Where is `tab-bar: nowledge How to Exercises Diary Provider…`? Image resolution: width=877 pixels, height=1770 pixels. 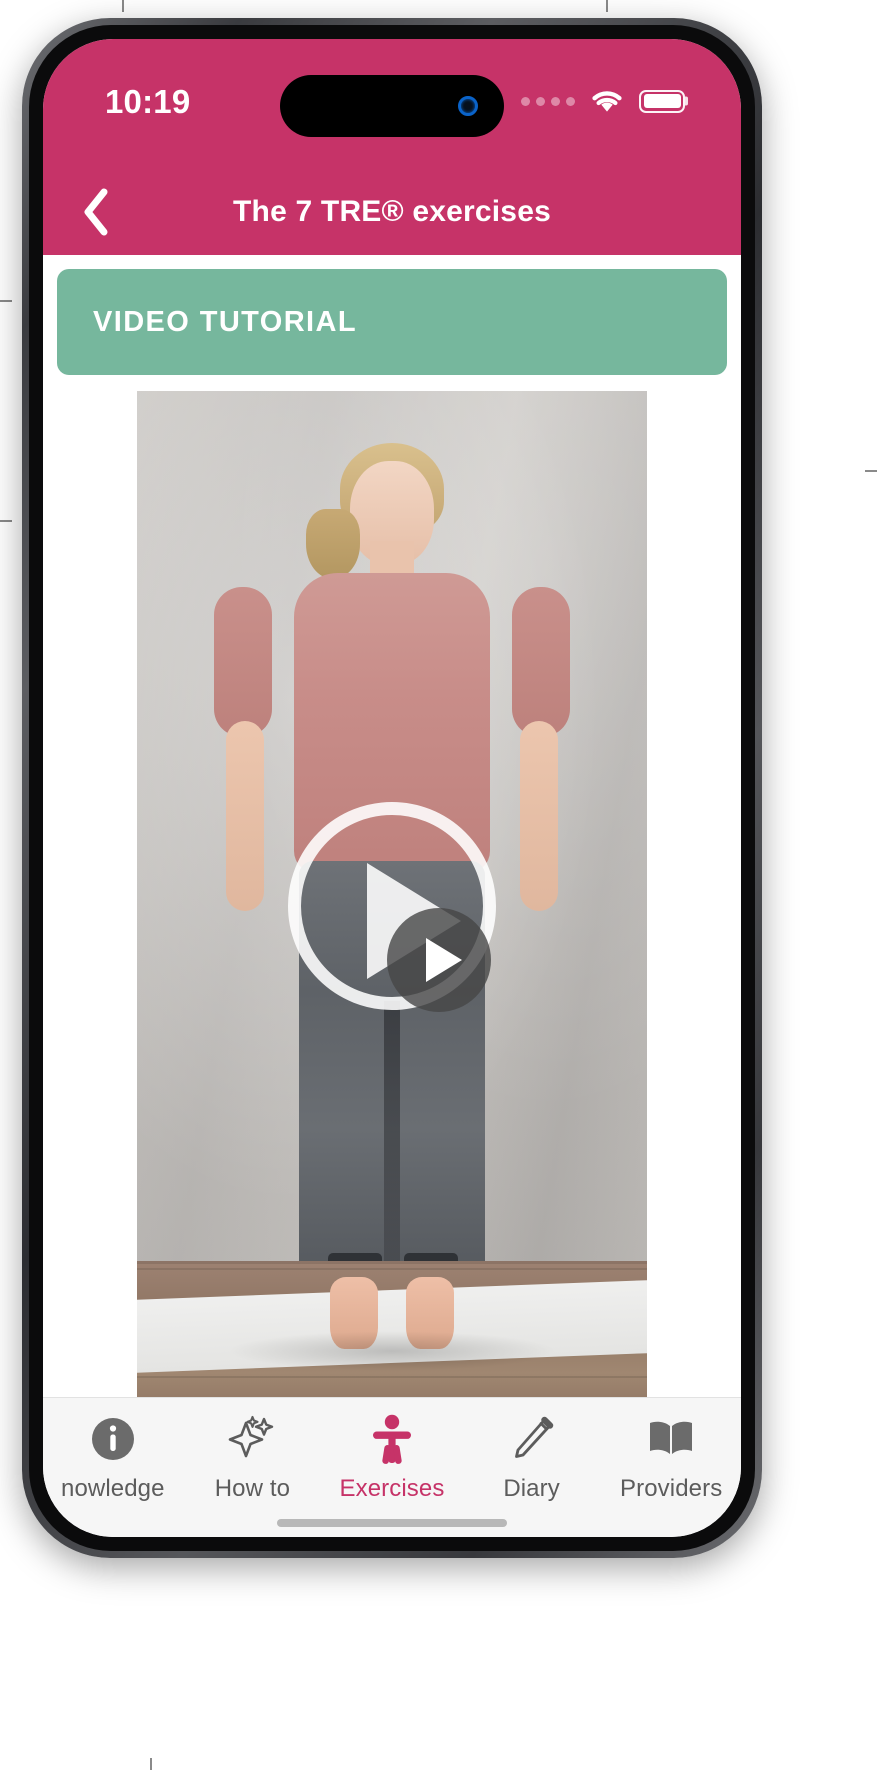
tab-bar: nowledge How to Exercises Diary Provider… is located at coordinates (392, 1467).